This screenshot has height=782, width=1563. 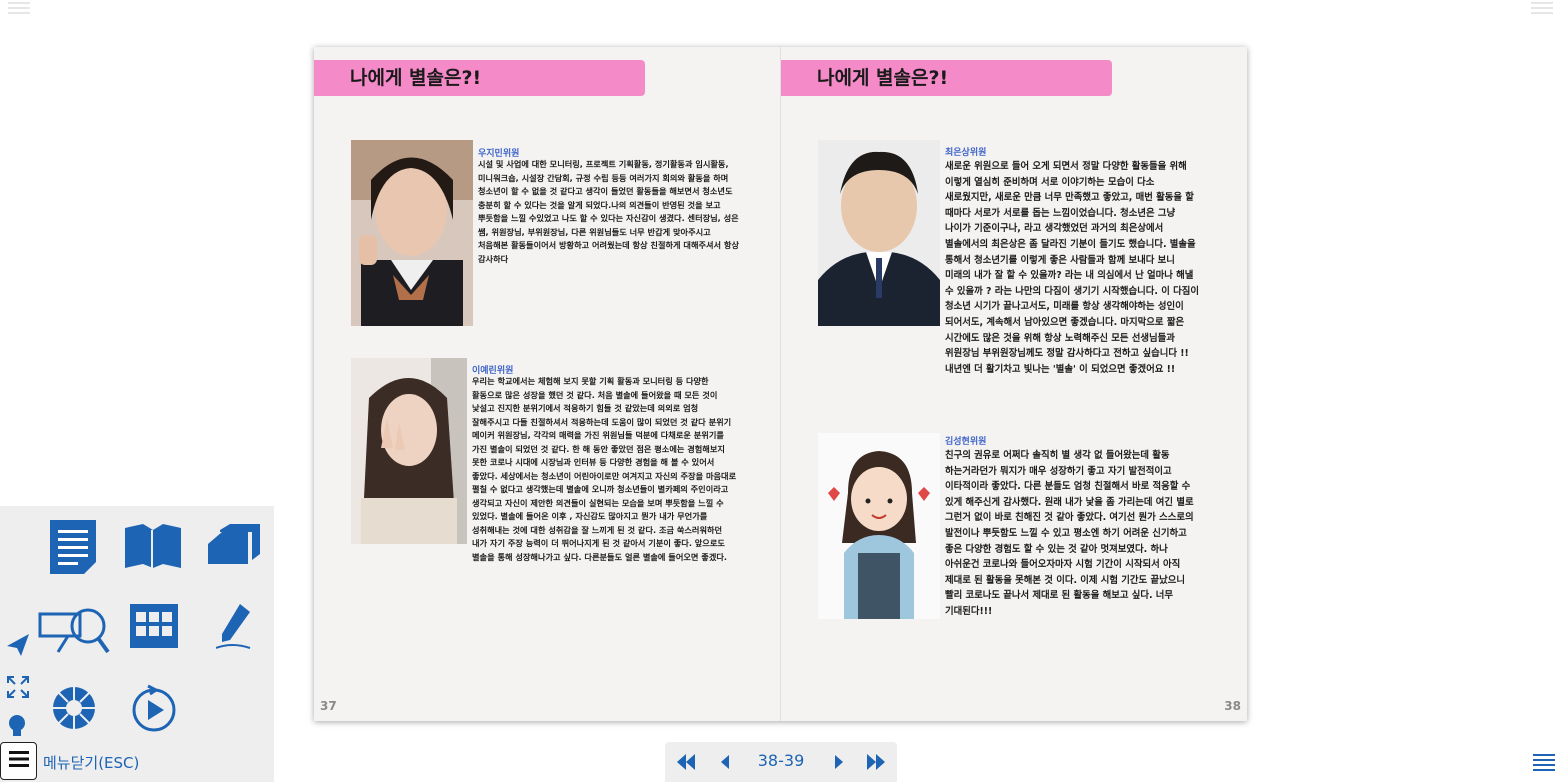 What do you see at coordinates (1232, 706) in the screenshot?
I see `page-number: 38` at bounding box center [1232, 706].